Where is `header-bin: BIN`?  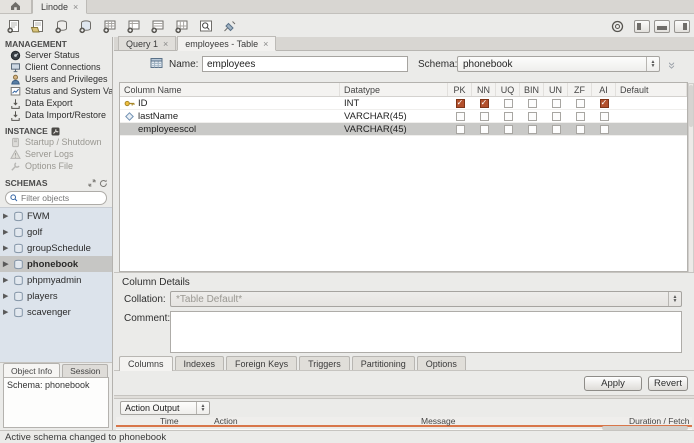 header-bin: BIN is located at coordinates (532, 89).